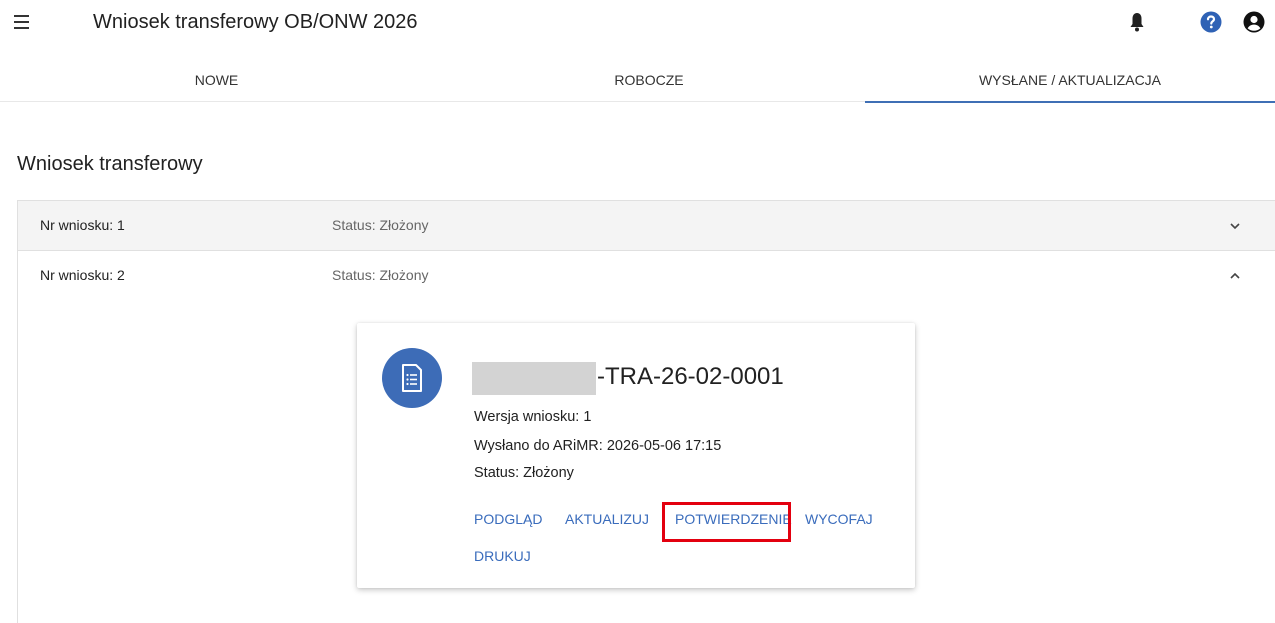 The width and height of the screenshot is (1275, 623). What do you see at coordinates (690, 376) in the screenshot?
I see `application-document-id: -TRA-26-02-0001` at bounding box center [690, 376].